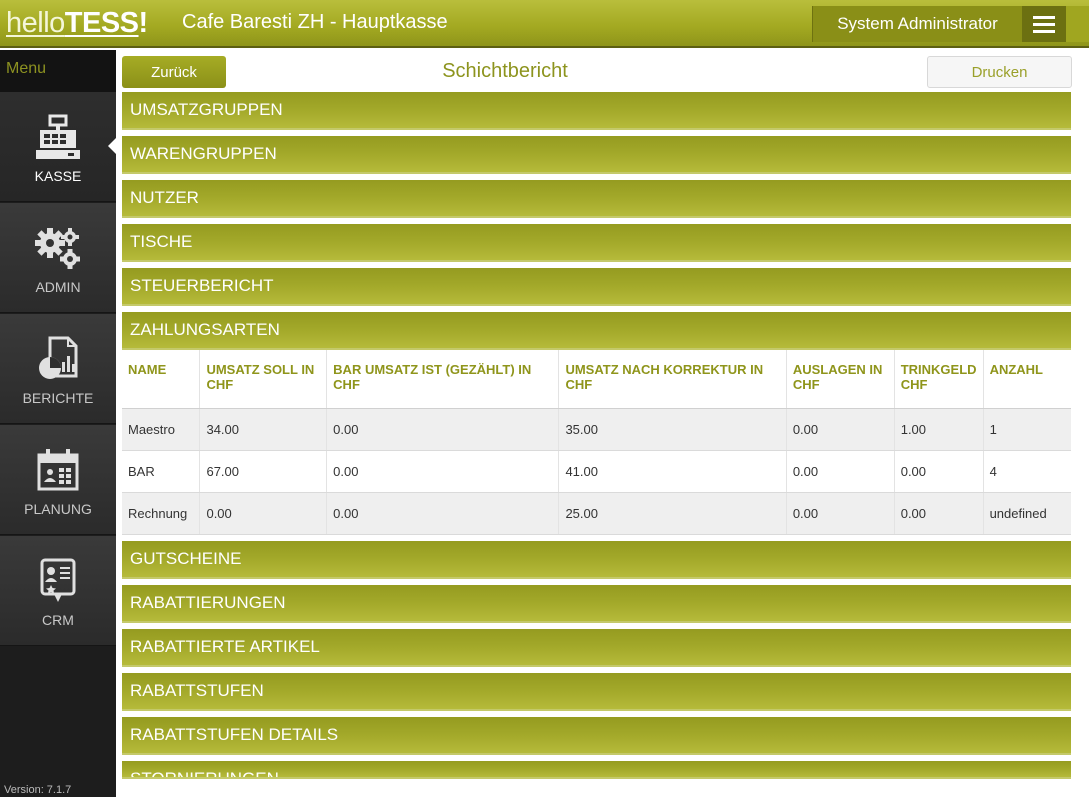 This screenshot has width=1089, height=797. What do you see at coordinates (1027, 513) in the screenshot?
I see `table-cell: undefined` at bounding box center [1027, 513].